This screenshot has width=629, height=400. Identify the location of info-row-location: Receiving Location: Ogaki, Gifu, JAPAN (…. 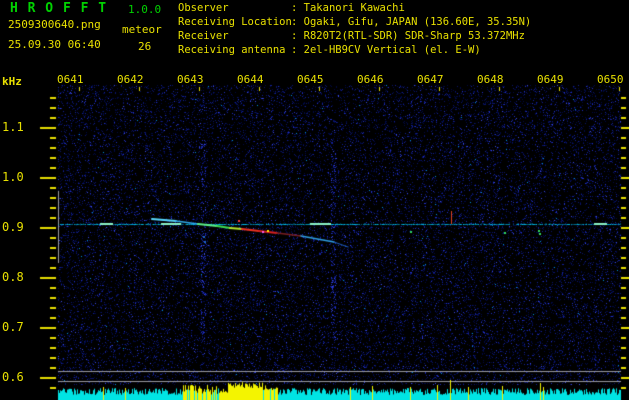
(355, 22).